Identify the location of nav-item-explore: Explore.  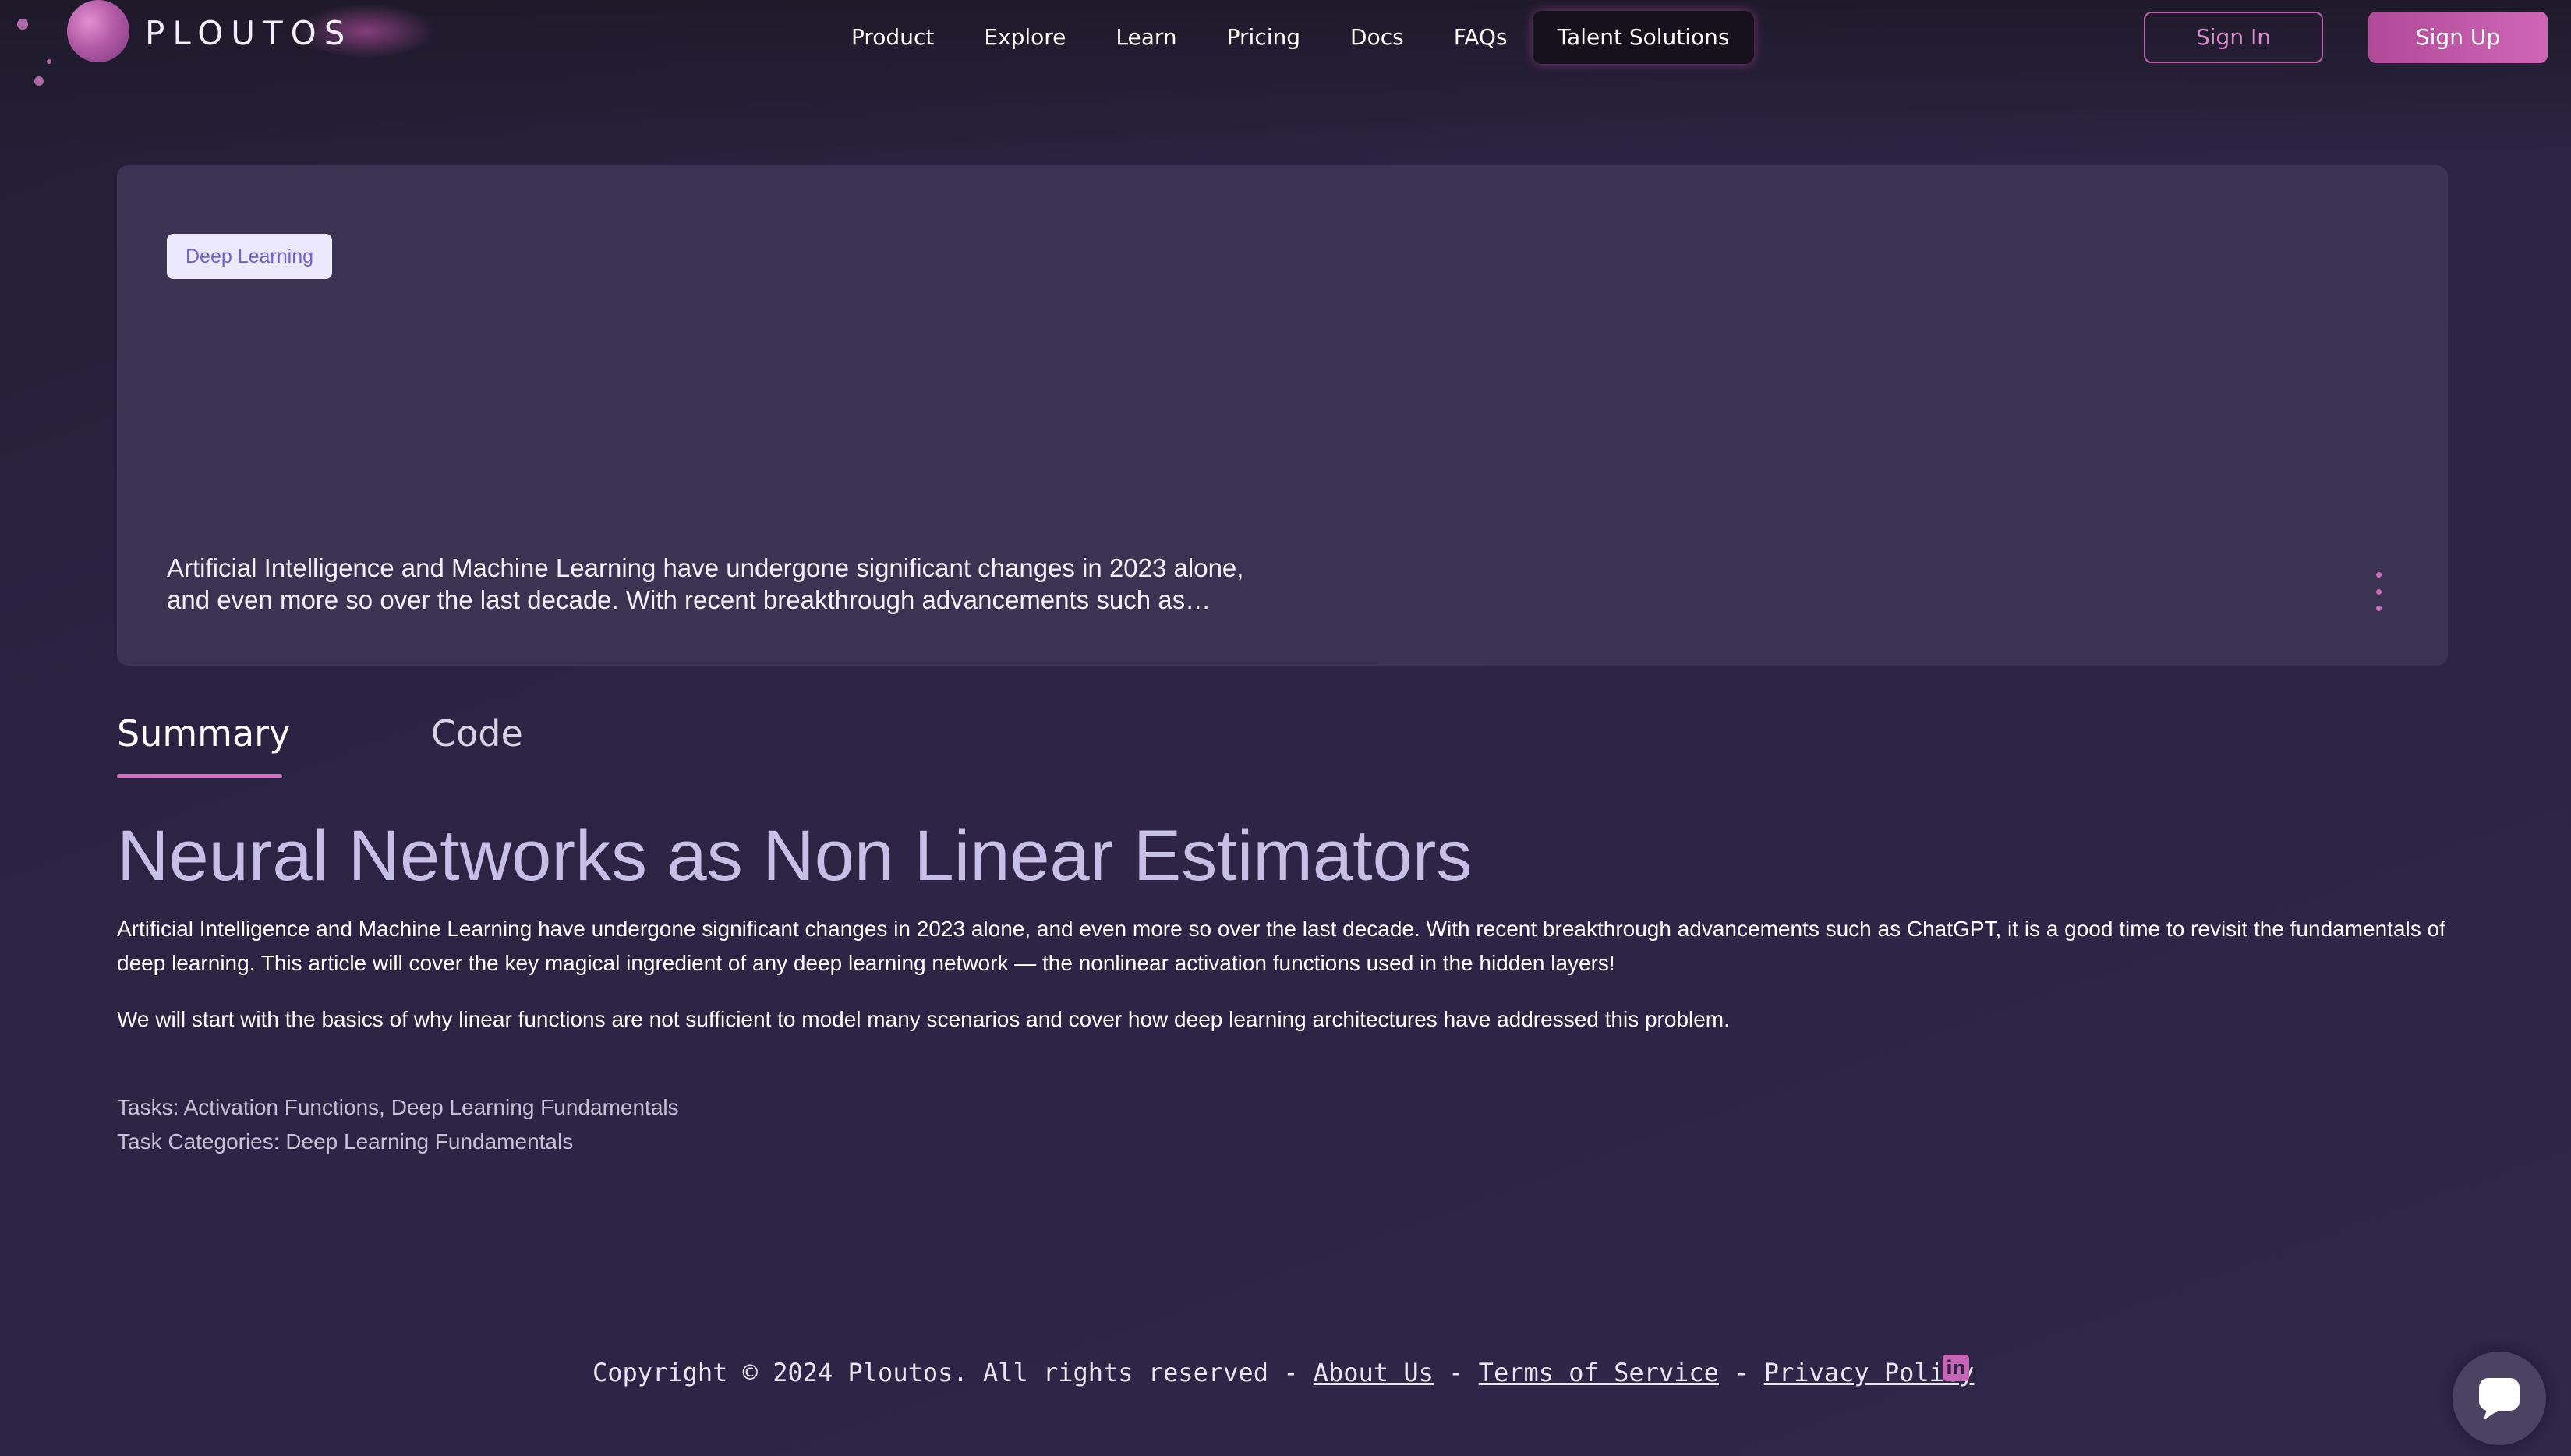
(1025, 37).